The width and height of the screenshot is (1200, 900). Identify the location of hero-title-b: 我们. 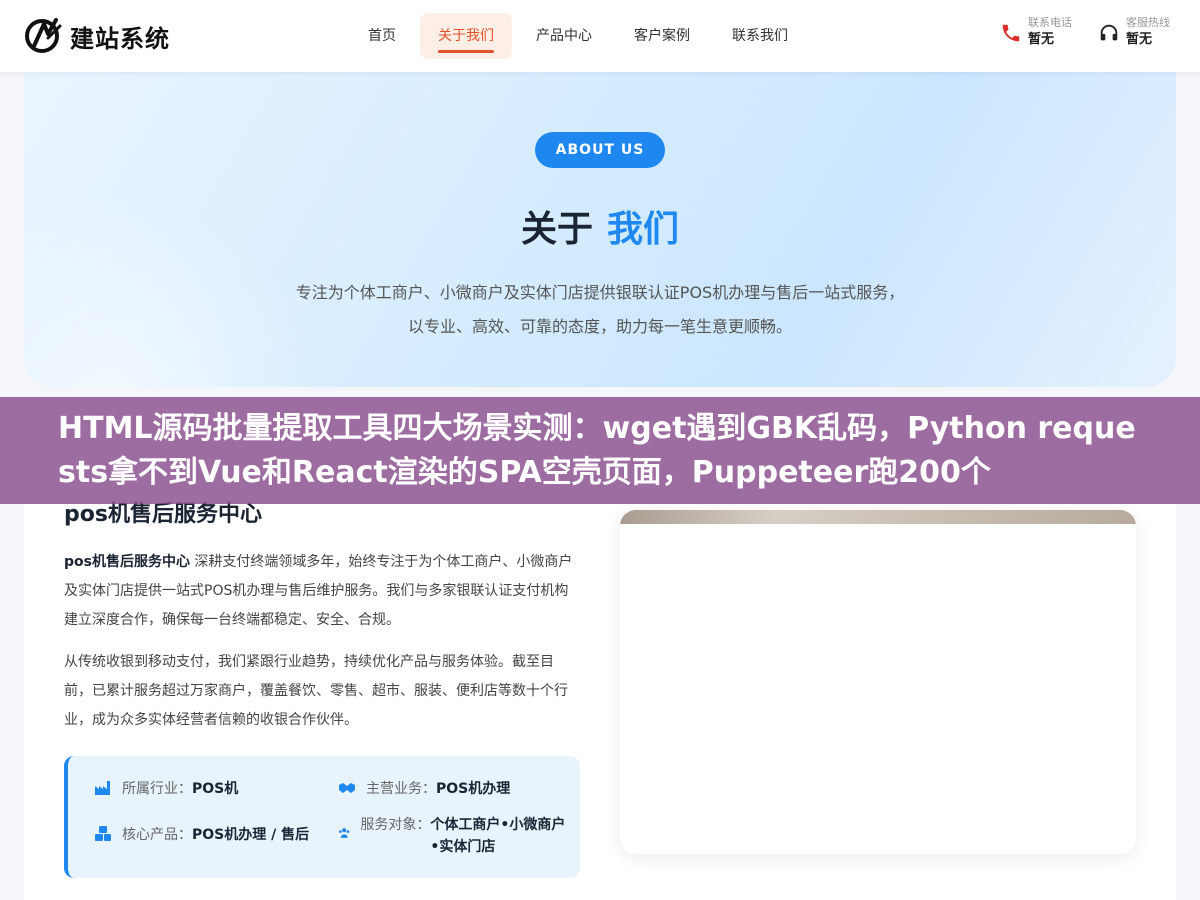
(643, 229).